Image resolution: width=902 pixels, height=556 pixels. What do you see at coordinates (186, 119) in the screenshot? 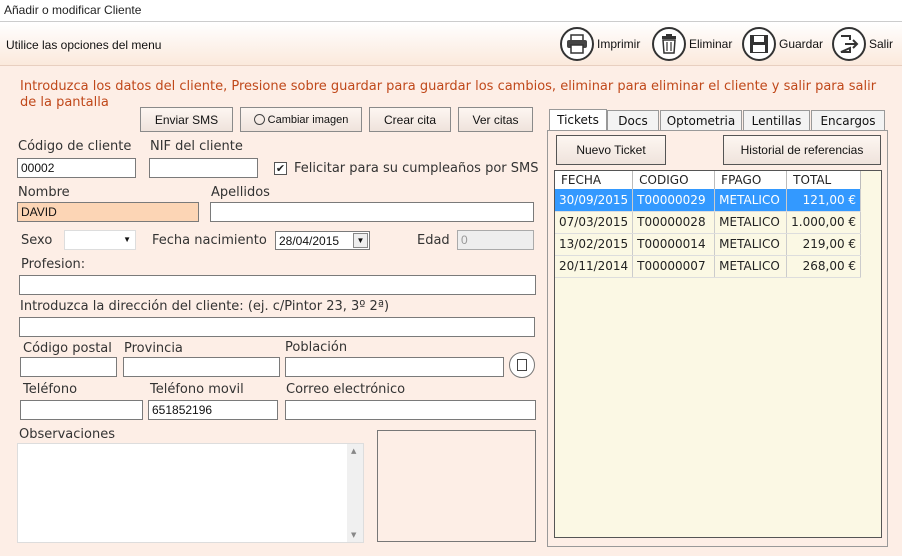
I see `send-sms-button: Enviar SMS` at bounding box center [186, 119].